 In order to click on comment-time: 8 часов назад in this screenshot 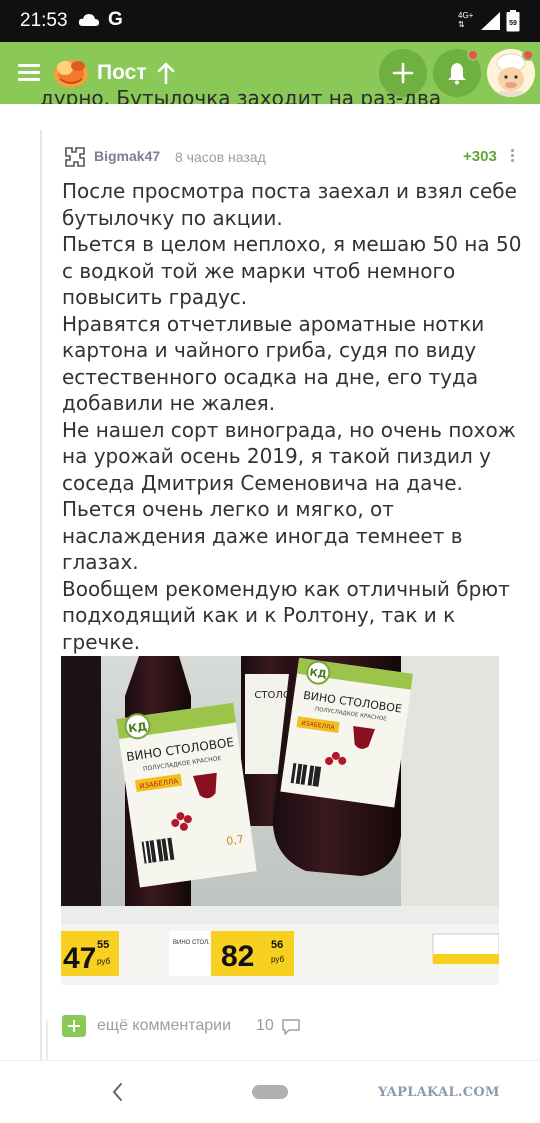, I will do `click(220, 157)`.